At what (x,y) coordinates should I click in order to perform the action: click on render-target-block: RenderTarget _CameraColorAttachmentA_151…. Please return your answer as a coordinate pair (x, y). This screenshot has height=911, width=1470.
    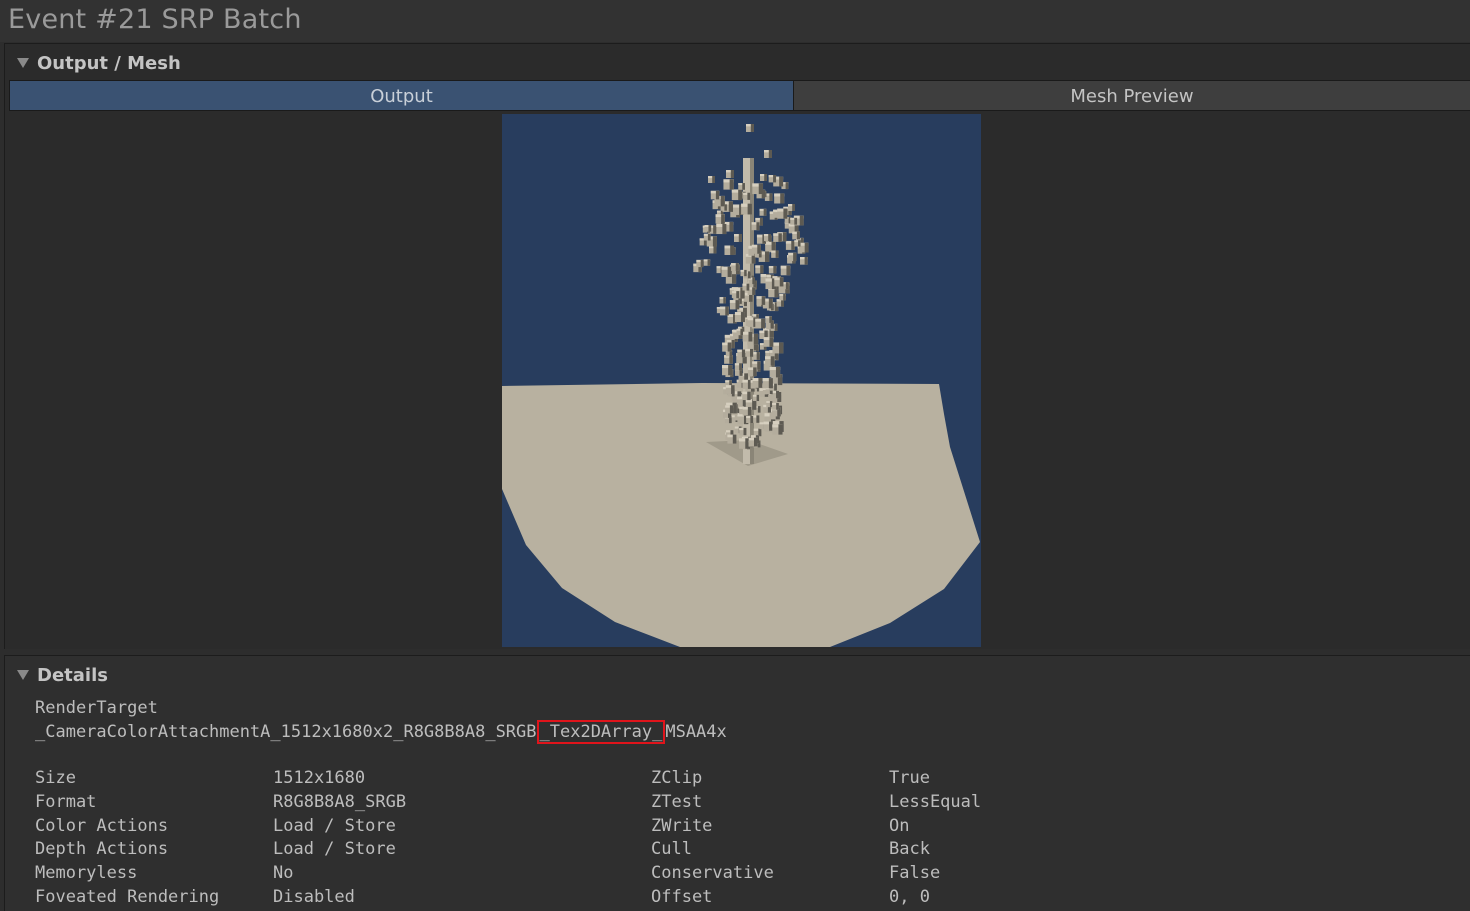
    Looking at the image, I should click on (381, 720).